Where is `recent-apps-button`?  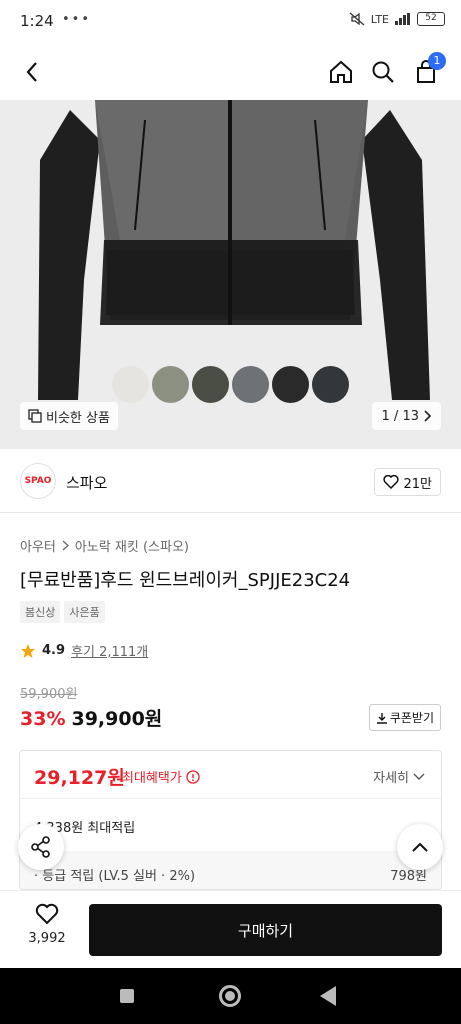
recent-apps-button is located at coordinates (127, 996).